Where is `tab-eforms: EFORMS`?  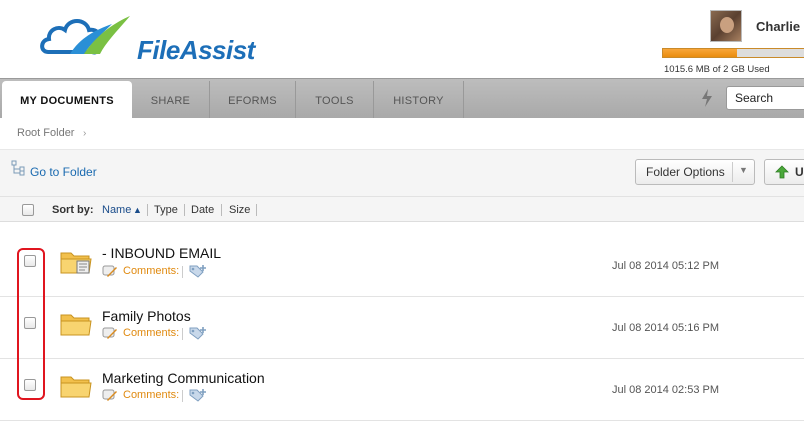
tab-eforms: EFORMS is located at coordinates (253, 100).